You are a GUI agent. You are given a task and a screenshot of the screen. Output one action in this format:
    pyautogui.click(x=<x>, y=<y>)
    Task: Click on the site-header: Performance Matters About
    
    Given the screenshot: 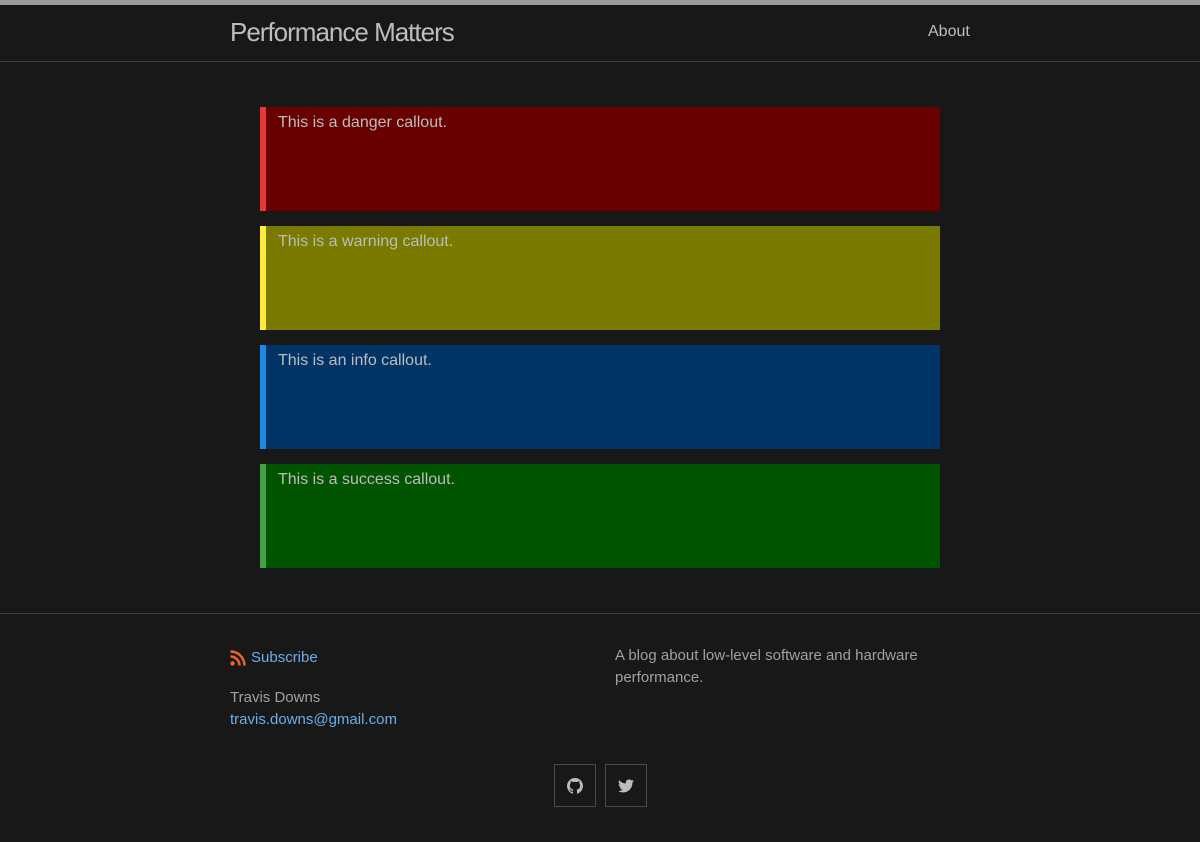 What is the action you would take?
    pyautogui.click(x=600, y=33)
    